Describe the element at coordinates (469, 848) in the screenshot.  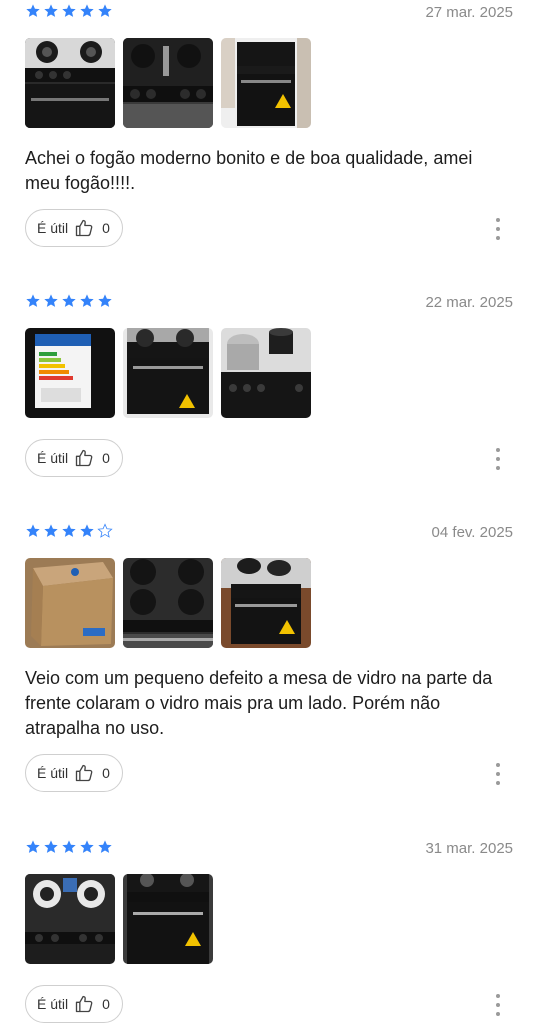
I see `review-date: 31 mar. 2025` at that location.